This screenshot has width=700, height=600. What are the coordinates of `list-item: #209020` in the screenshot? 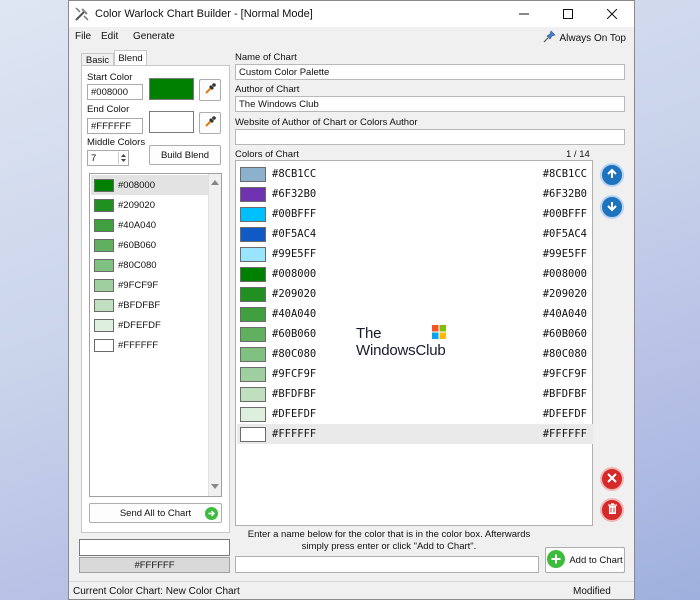 It's located at (149, 205).